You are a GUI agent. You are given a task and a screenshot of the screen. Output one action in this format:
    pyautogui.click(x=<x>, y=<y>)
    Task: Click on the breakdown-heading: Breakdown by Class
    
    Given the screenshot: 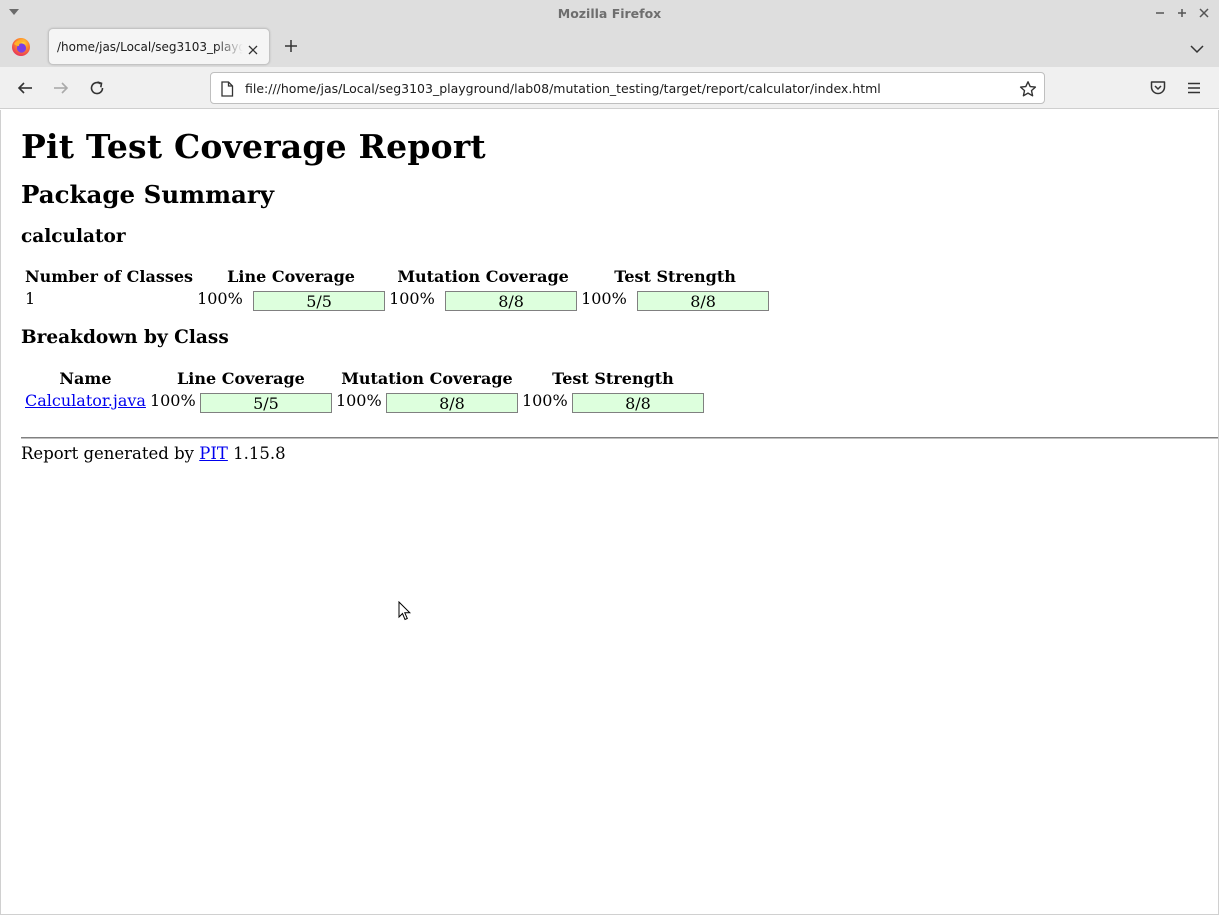 What is the action you would take?
    pyautogui.click(x=125, y=337)
    